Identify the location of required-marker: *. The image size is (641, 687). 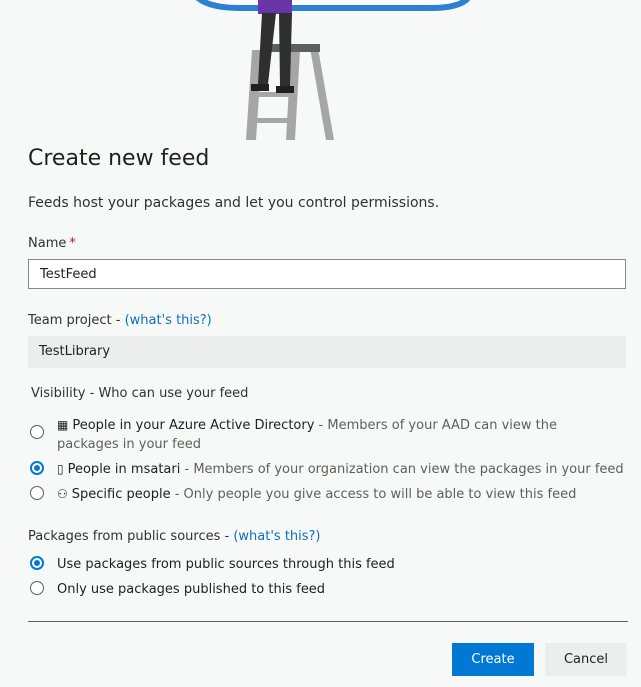
(72, 243).